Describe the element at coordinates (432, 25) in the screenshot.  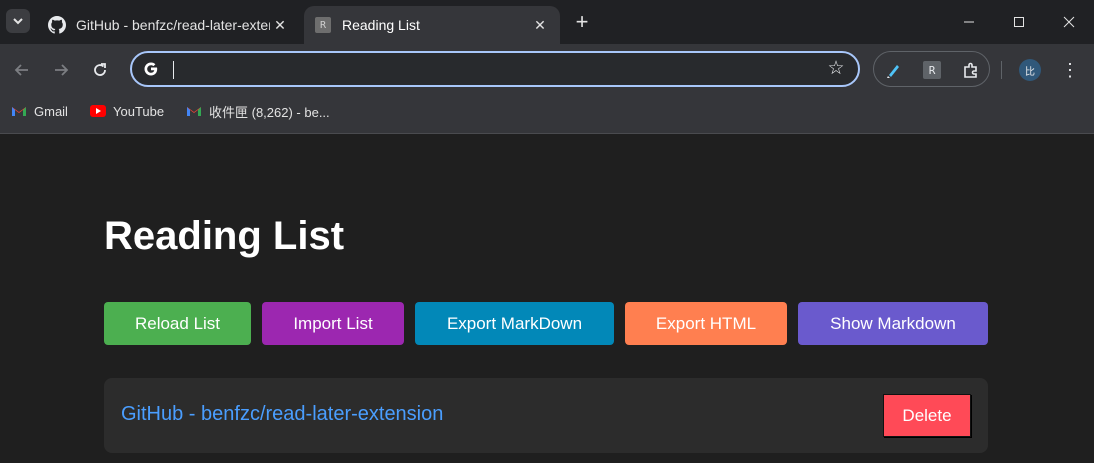
I see `tab-reading-list: R Reading List ✕` at that location.